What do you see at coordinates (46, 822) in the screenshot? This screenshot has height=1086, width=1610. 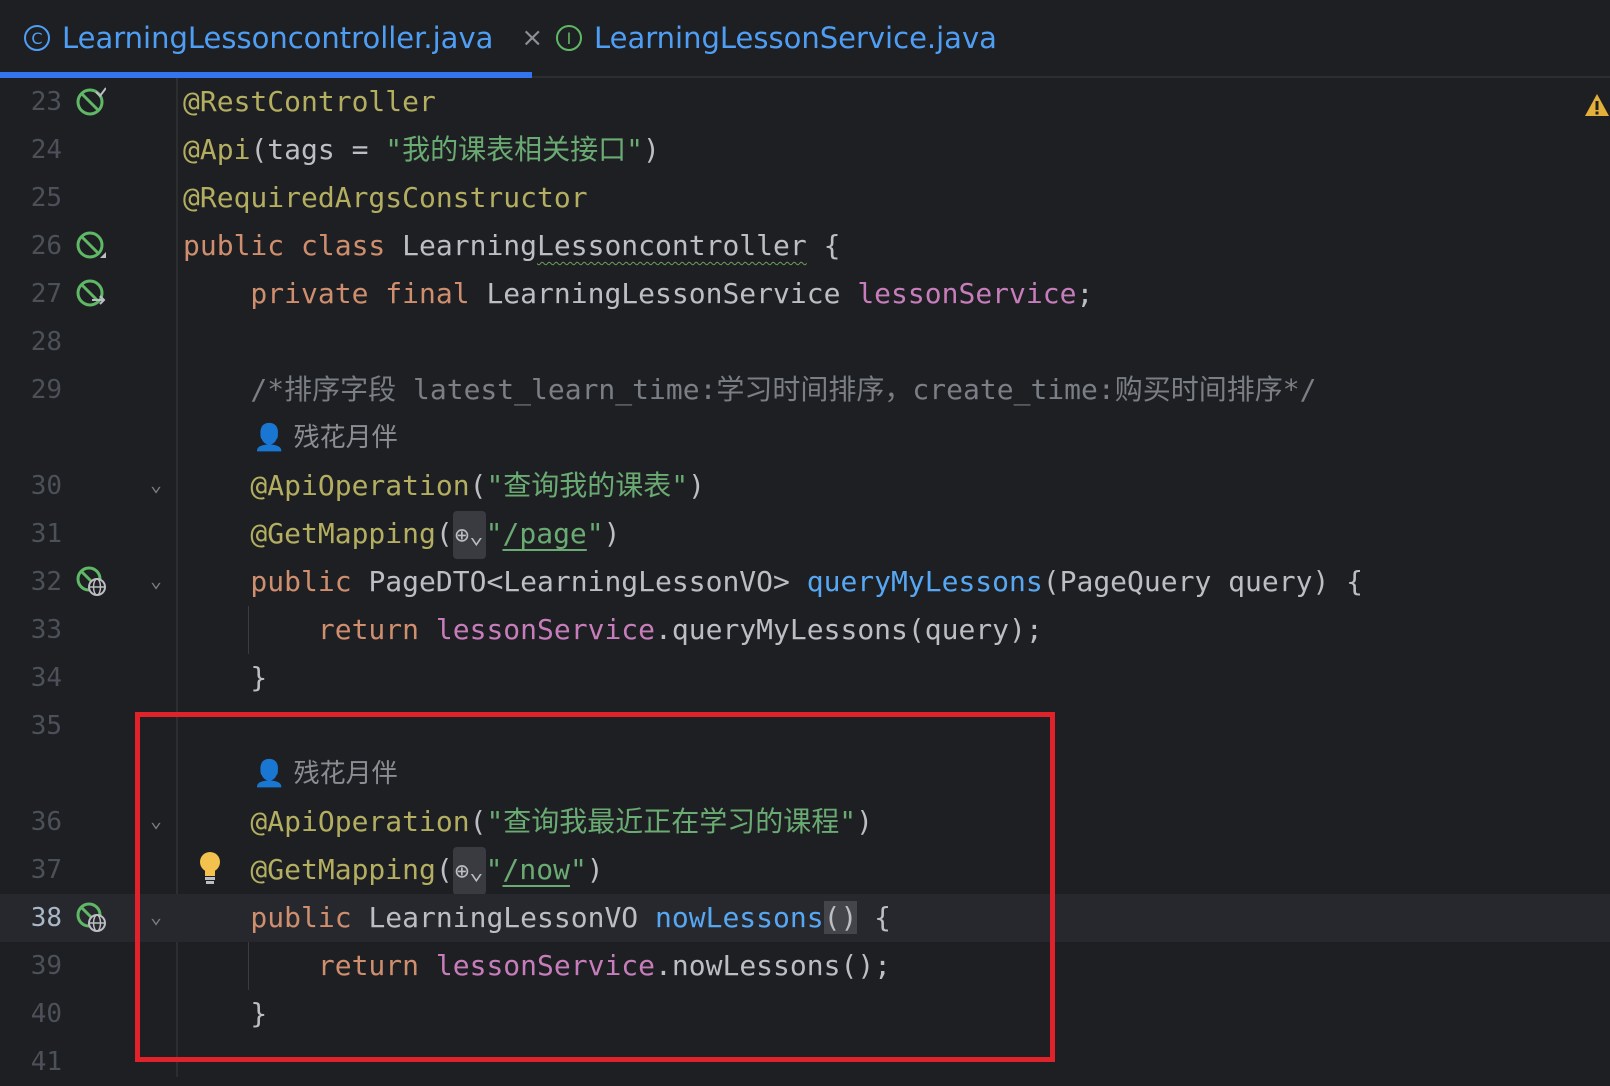 I see `line-number: 36` at bounding box center [46, 822].